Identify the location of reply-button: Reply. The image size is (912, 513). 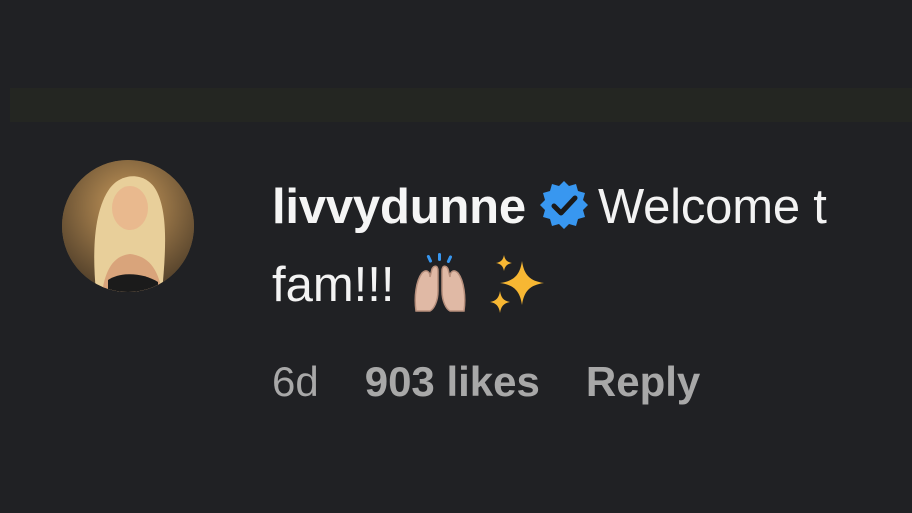
(643, 381).